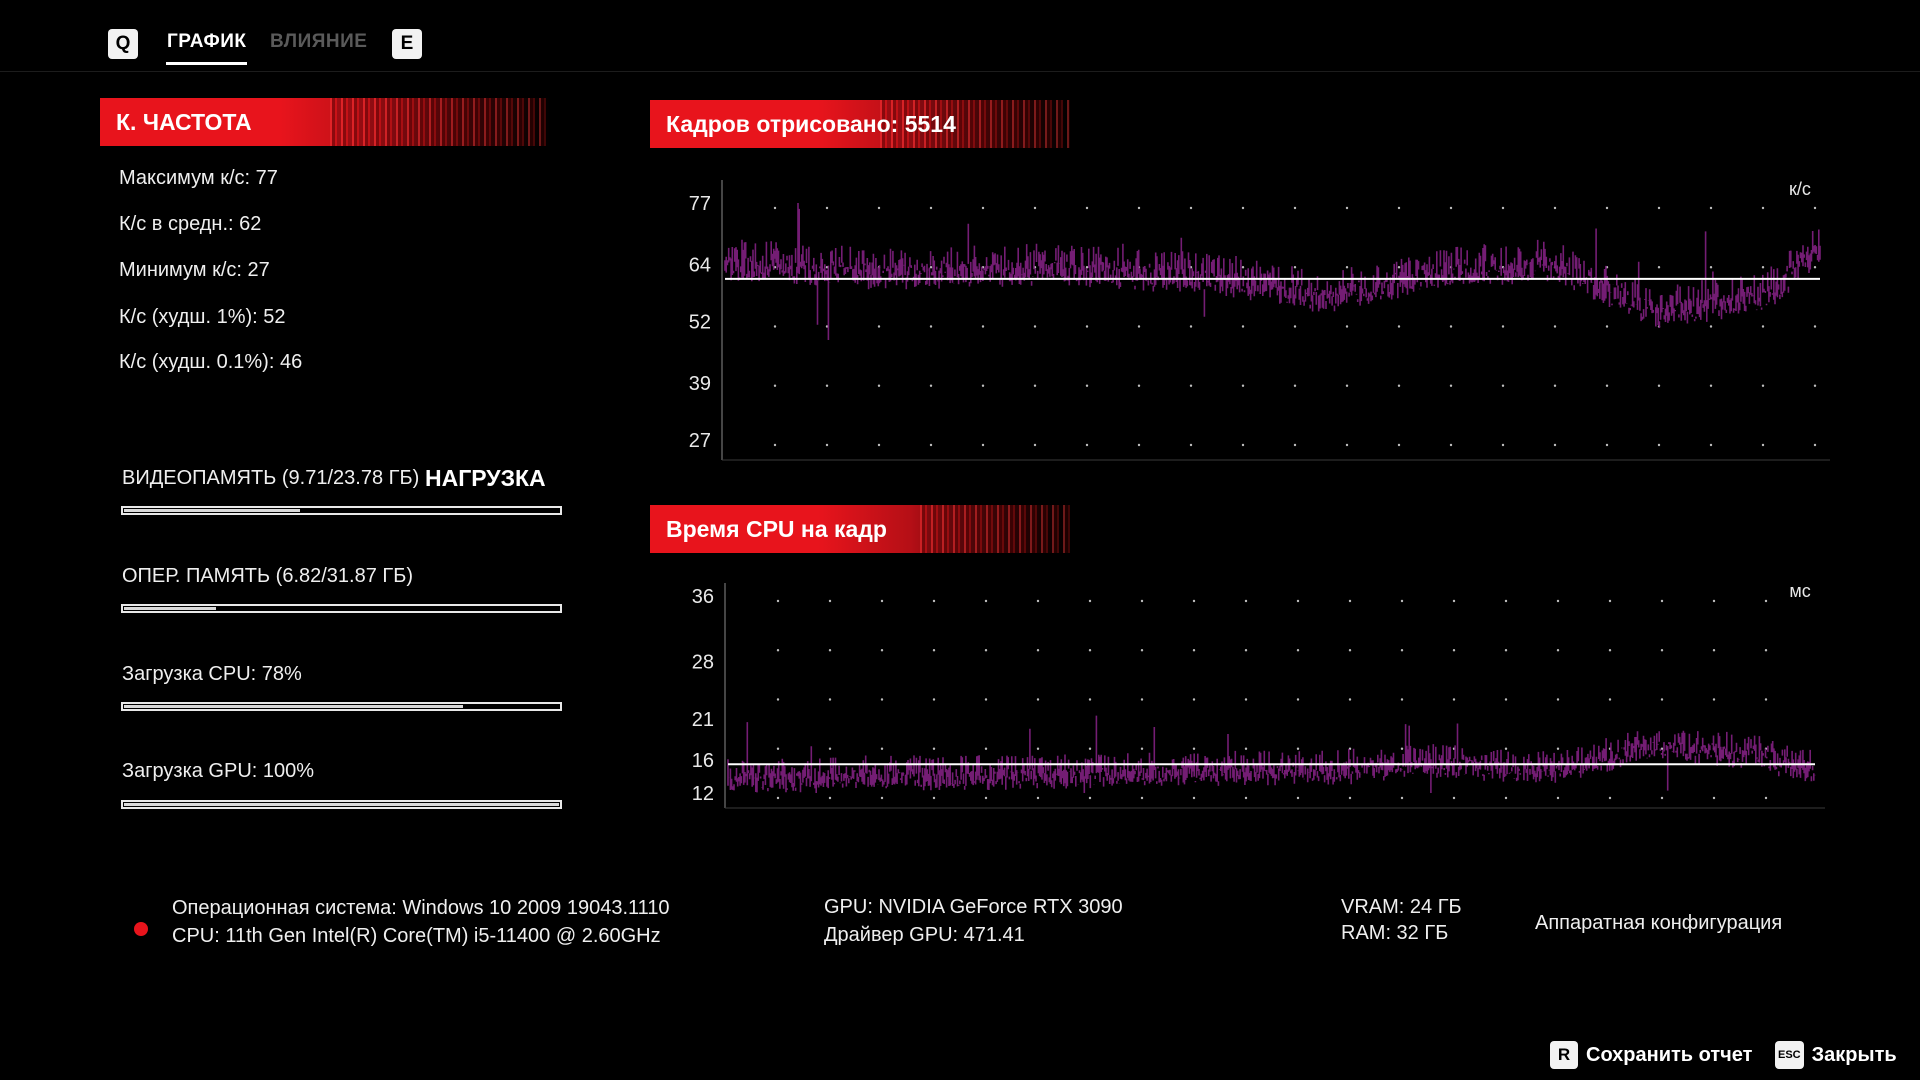  Describe the element at coordinates (212, 674) in the screenshot. I see `cpu-usage-label: Загрузка CPU: 78%` at that location.